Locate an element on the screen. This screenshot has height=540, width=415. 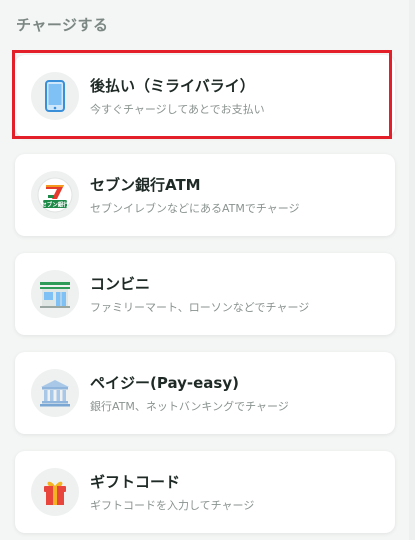
charge-method-pay-easy: ペイジー(Pay-easy) 銀行ATM、ネットバンキングでチャージ is located at coordinates (205, 393).